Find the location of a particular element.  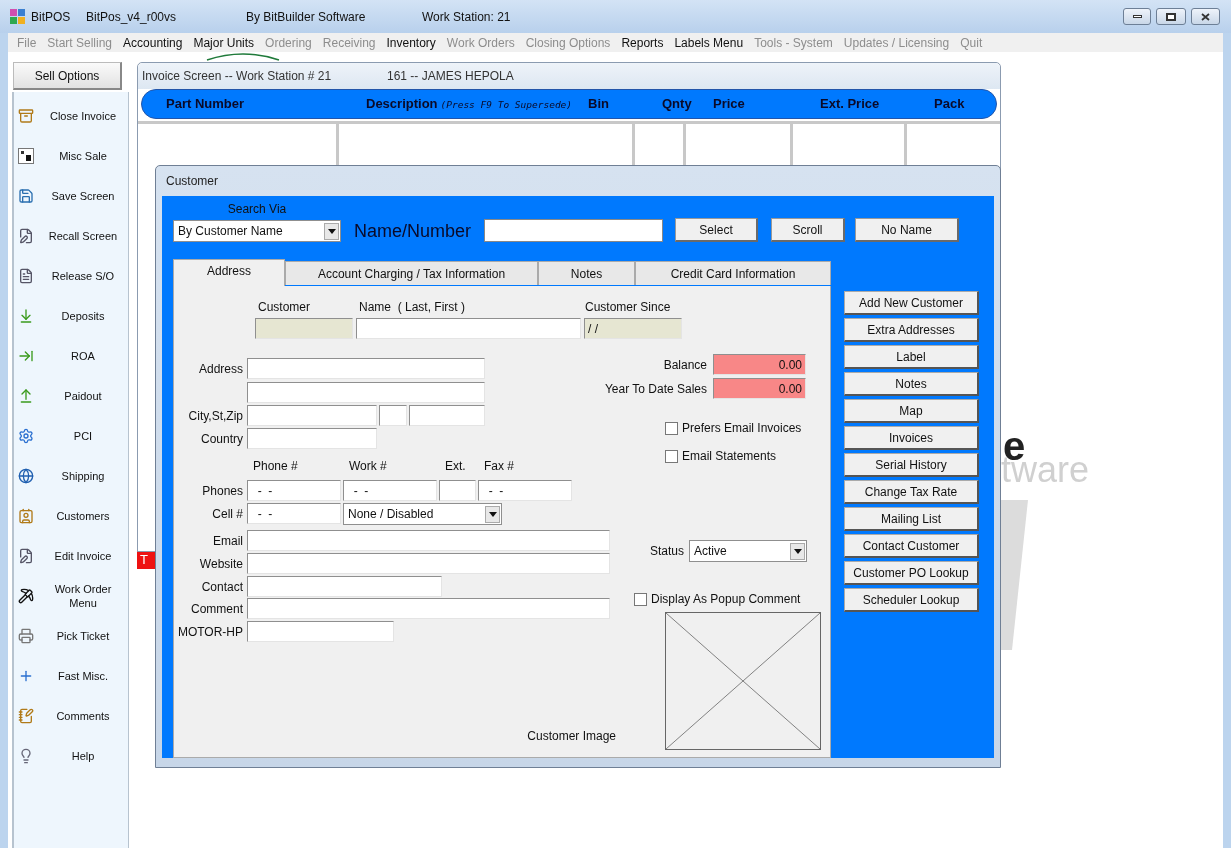

balance-field: 0.00 is located at coordinates (759, 364).